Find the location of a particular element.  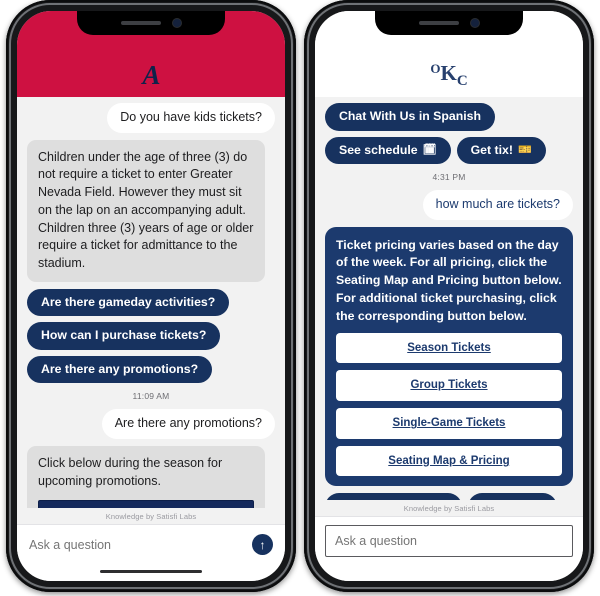

quick-reply-chip: Are there any promotions? is located at coordinates (120, 369).